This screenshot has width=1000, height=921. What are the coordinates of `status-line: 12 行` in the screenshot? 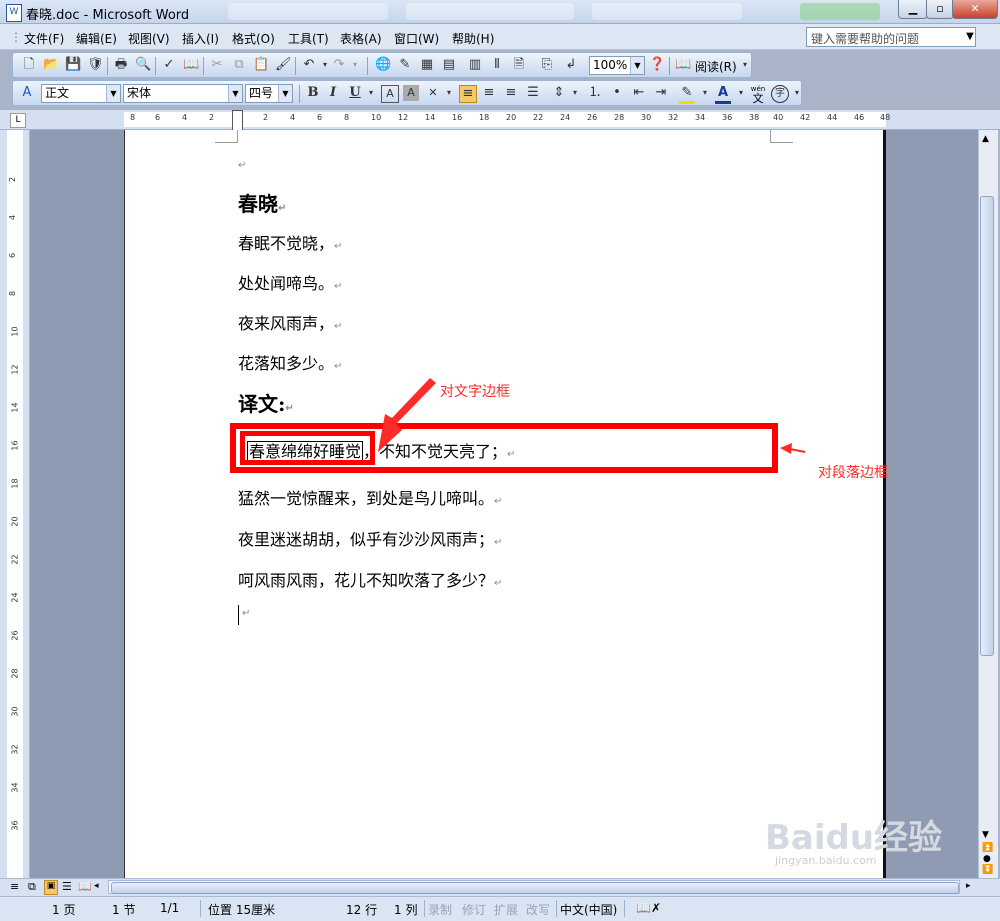 It's located at (362, 910).